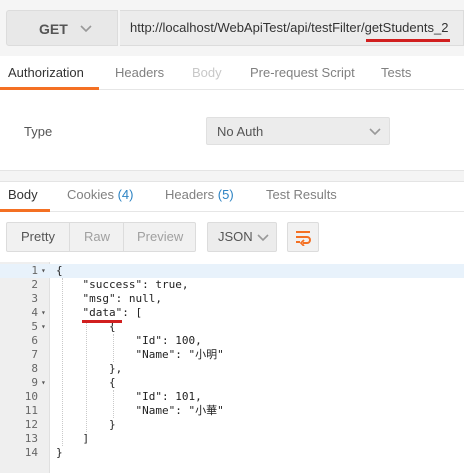 The image size is (464, 473). What do you see at coordinates (396, 72) in the screenshot?
I see `tab-tests: Tests` at bounding box center [396, 72].